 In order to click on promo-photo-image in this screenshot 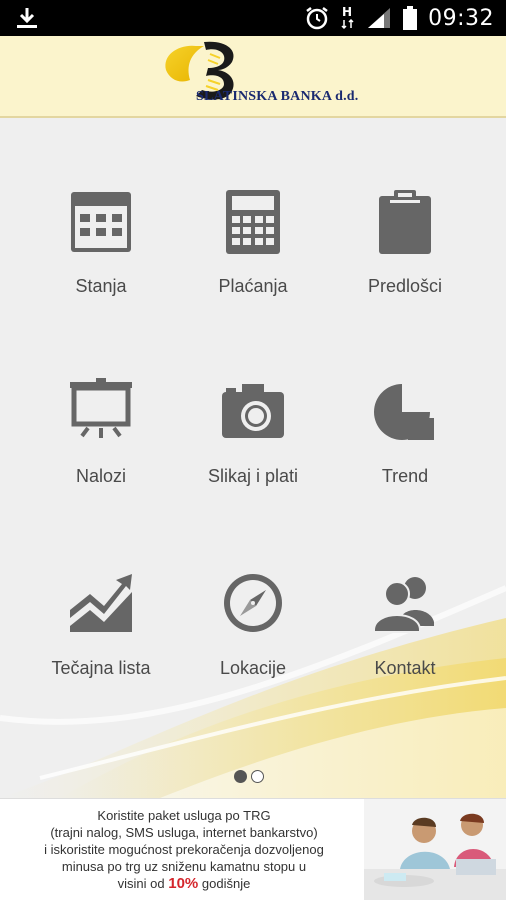, I will do `click(435, 849)`.